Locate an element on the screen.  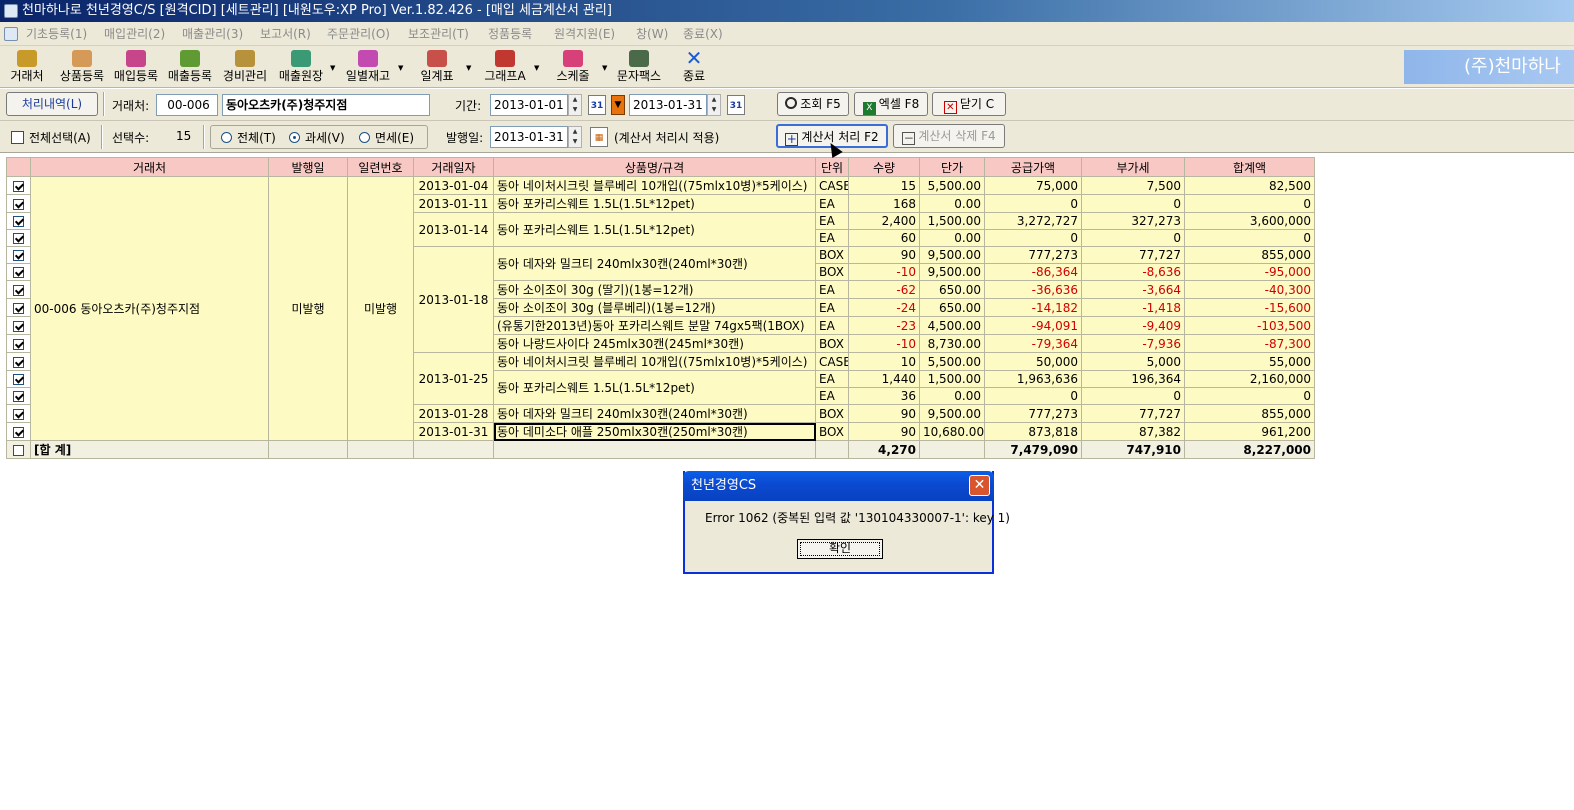
radio-taxable-label: 과세(V) is located at coordinates (325, 137).